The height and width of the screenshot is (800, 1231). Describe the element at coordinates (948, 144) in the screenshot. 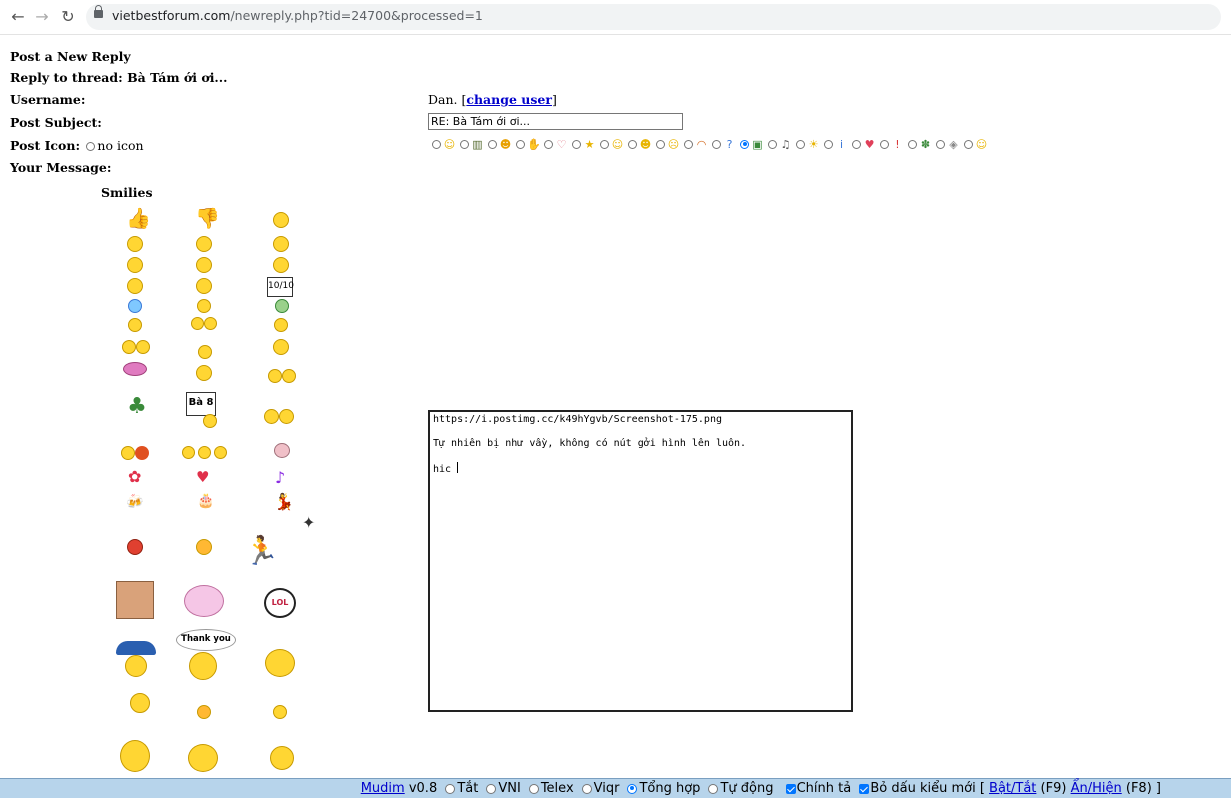

I see `post-icon-option: ◈` at that location.